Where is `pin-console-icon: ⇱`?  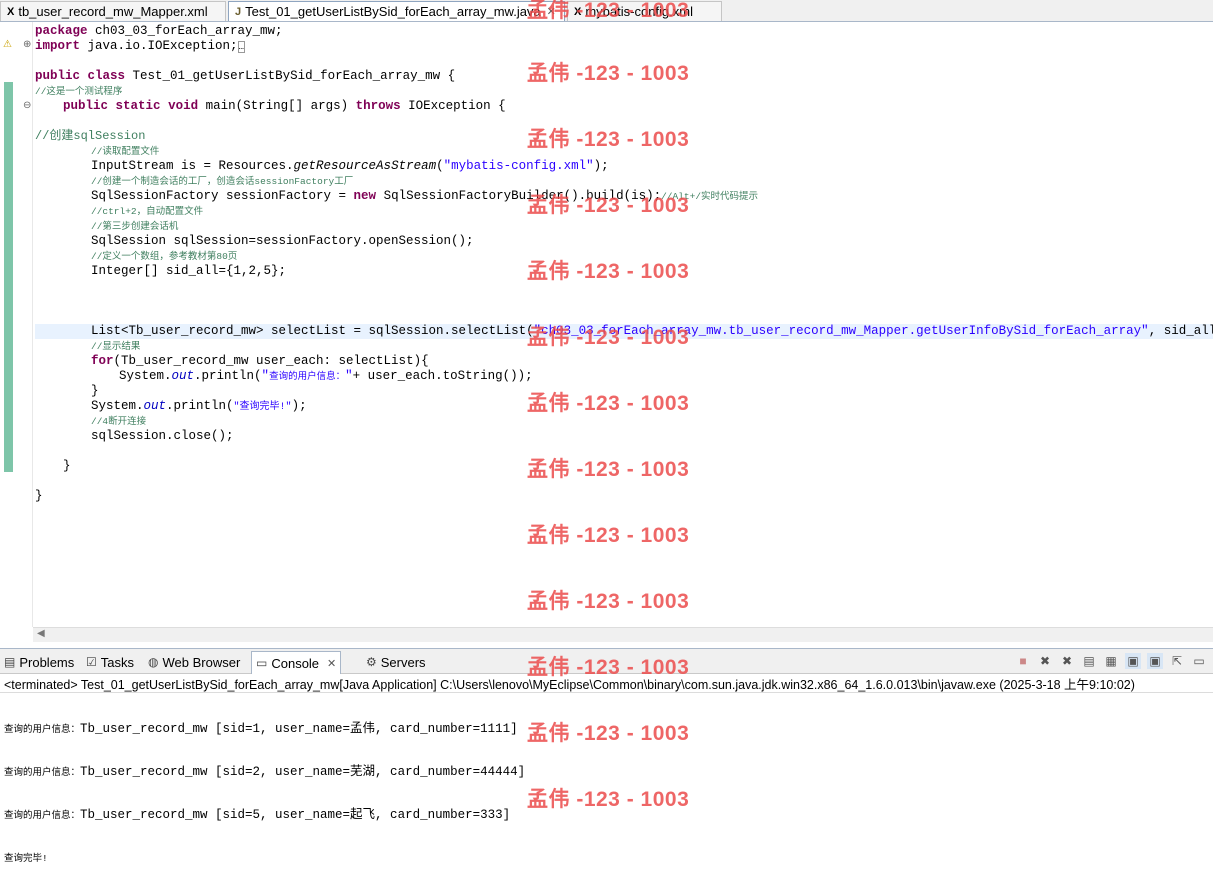 pin-console-icon: ⇱ is located at coordinates (1177, 661).